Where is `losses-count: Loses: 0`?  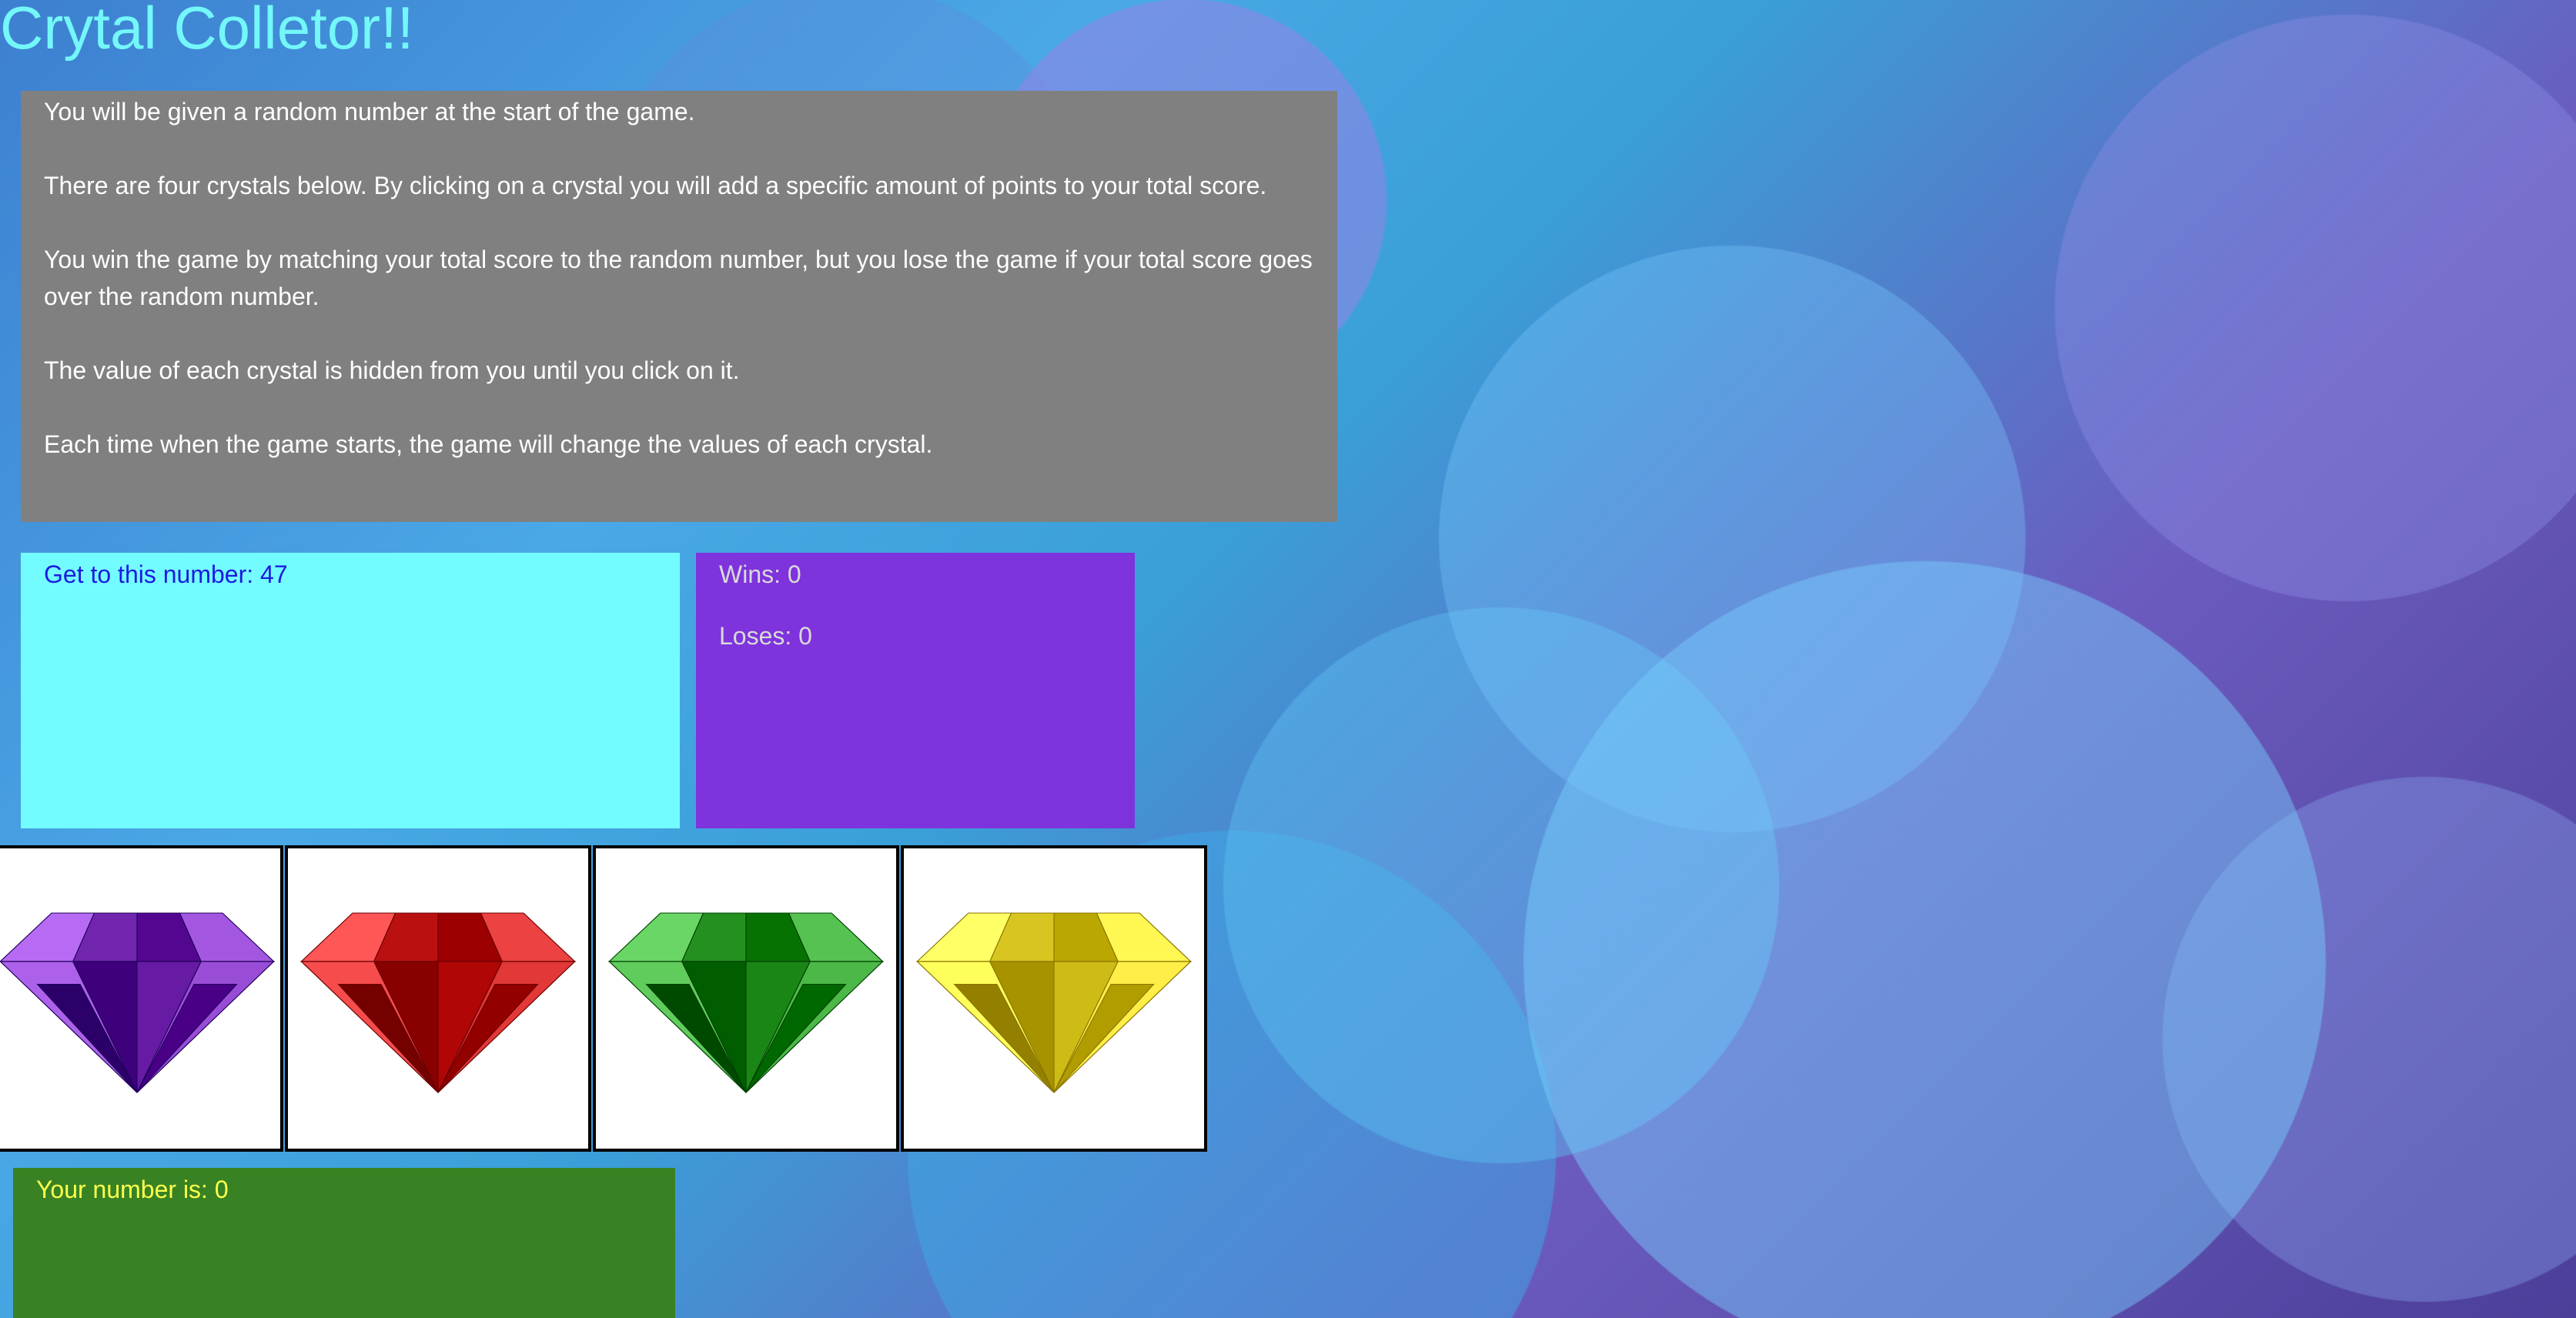
losses-count: Loses: 0 is located at coordinates (765, 636).